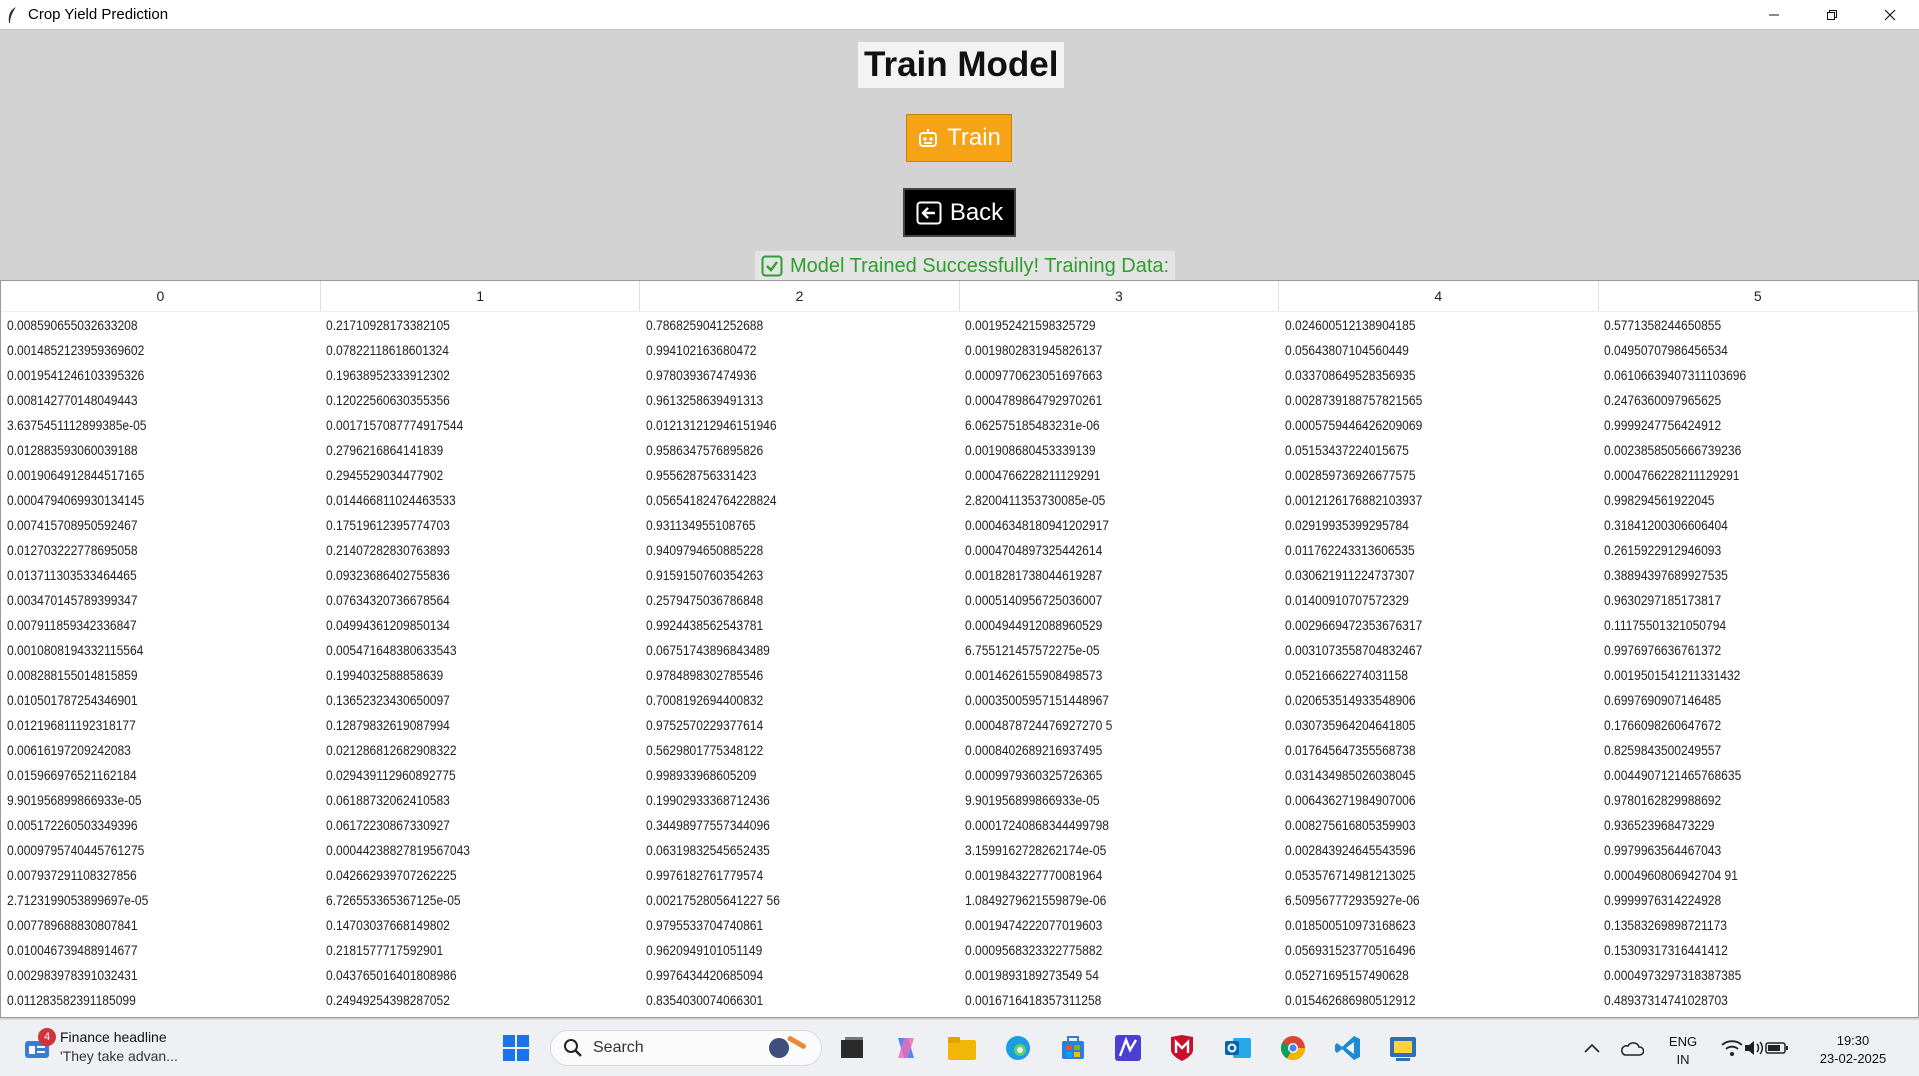  What do you see at coordinates (1073, 1048) in the screenshot?
I see `microsoft-store-icon` at bounding box center [1073, 1048].